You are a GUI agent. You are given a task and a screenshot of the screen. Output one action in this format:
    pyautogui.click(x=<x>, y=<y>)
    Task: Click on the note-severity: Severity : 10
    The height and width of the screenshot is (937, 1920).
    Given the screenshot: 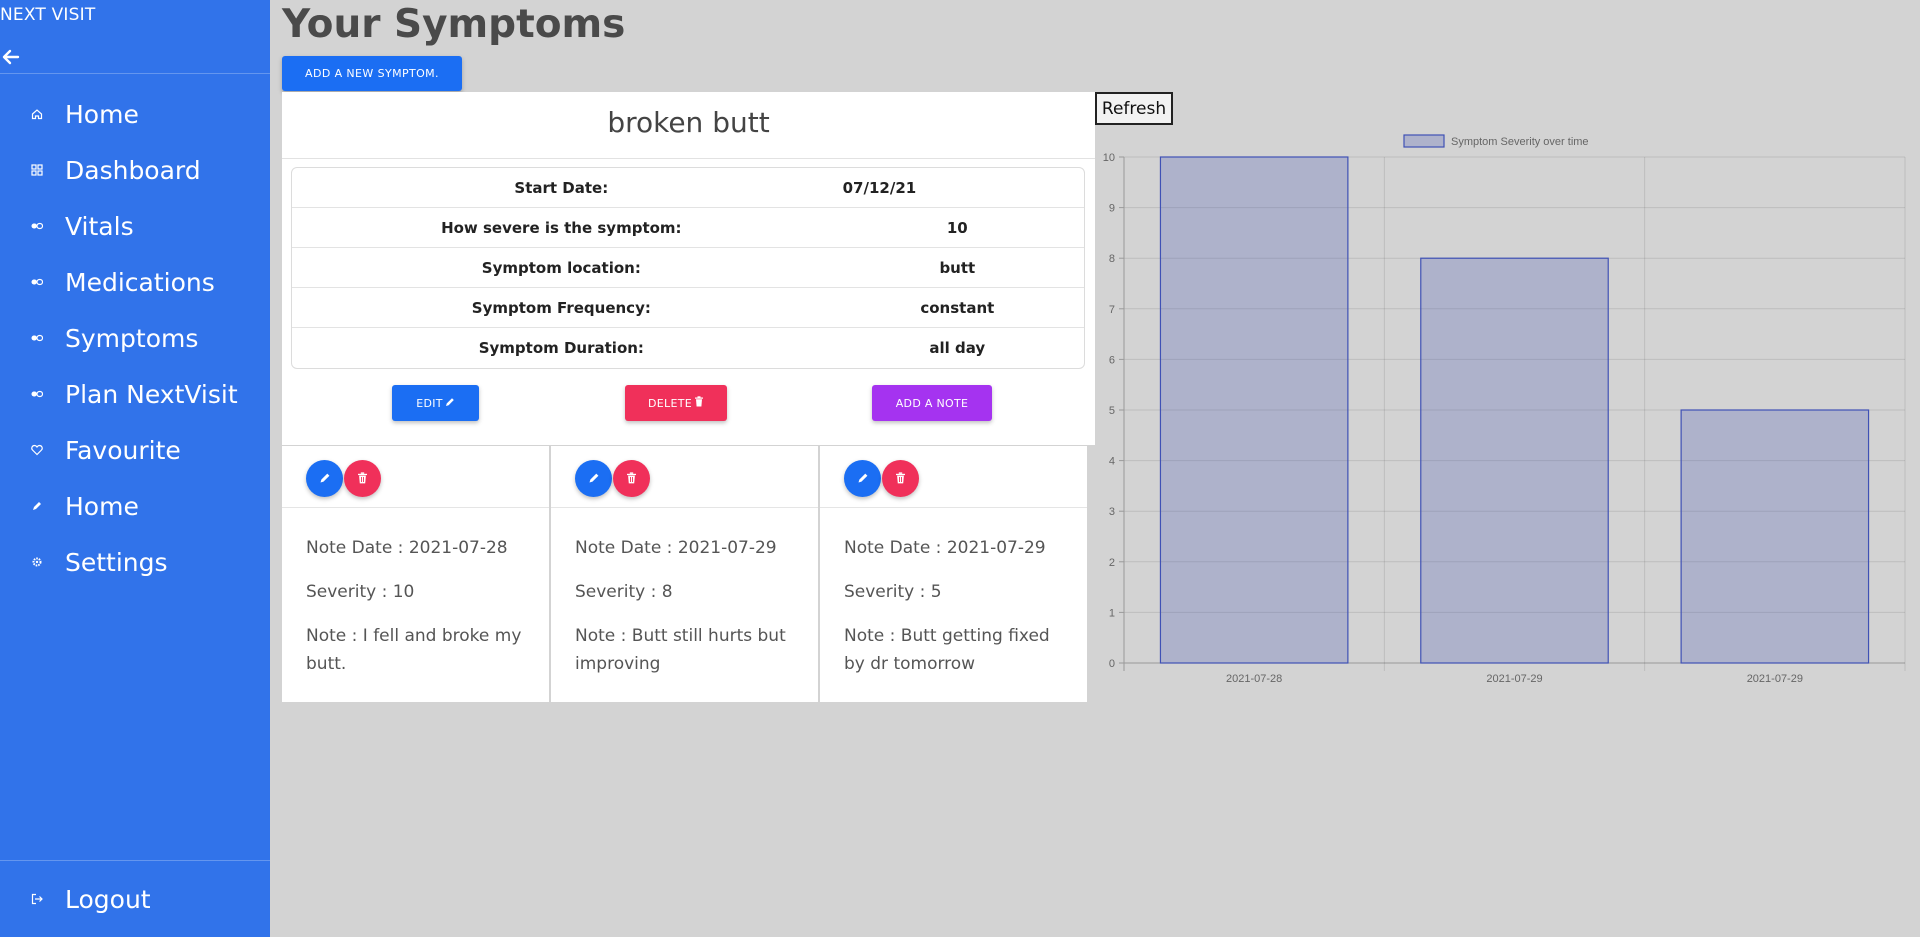 What is the action you would take?
    pyautogui.click(x=360, y=592)
    